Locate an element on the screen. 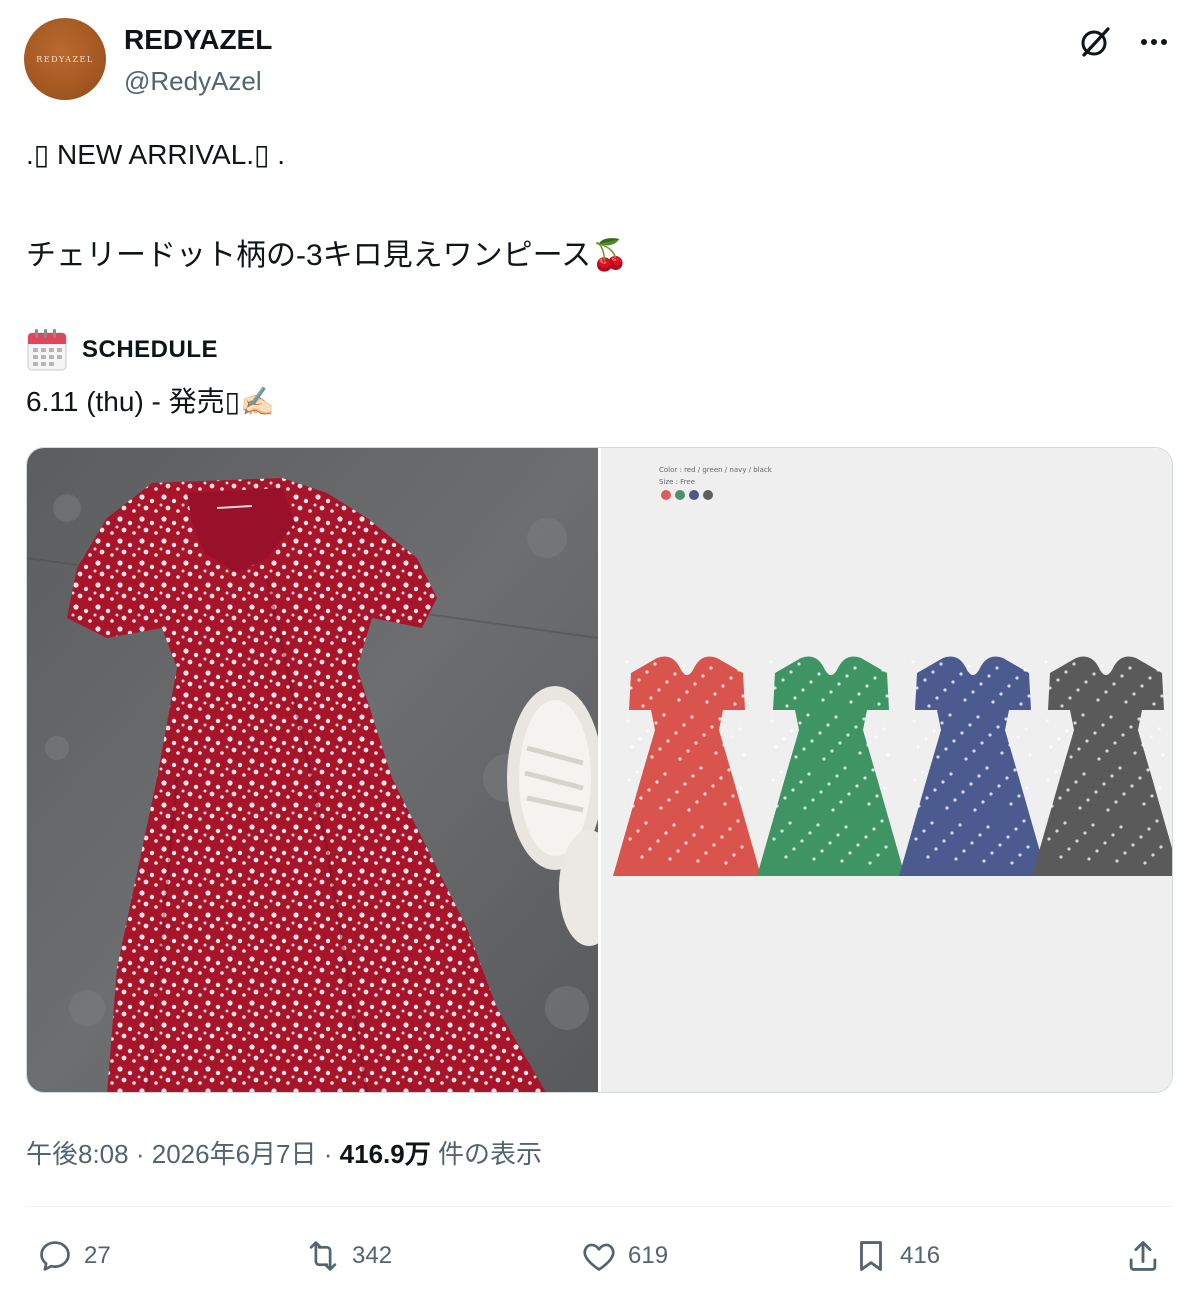  author-name: REDYAZEL is located at coordinates (198, 40).